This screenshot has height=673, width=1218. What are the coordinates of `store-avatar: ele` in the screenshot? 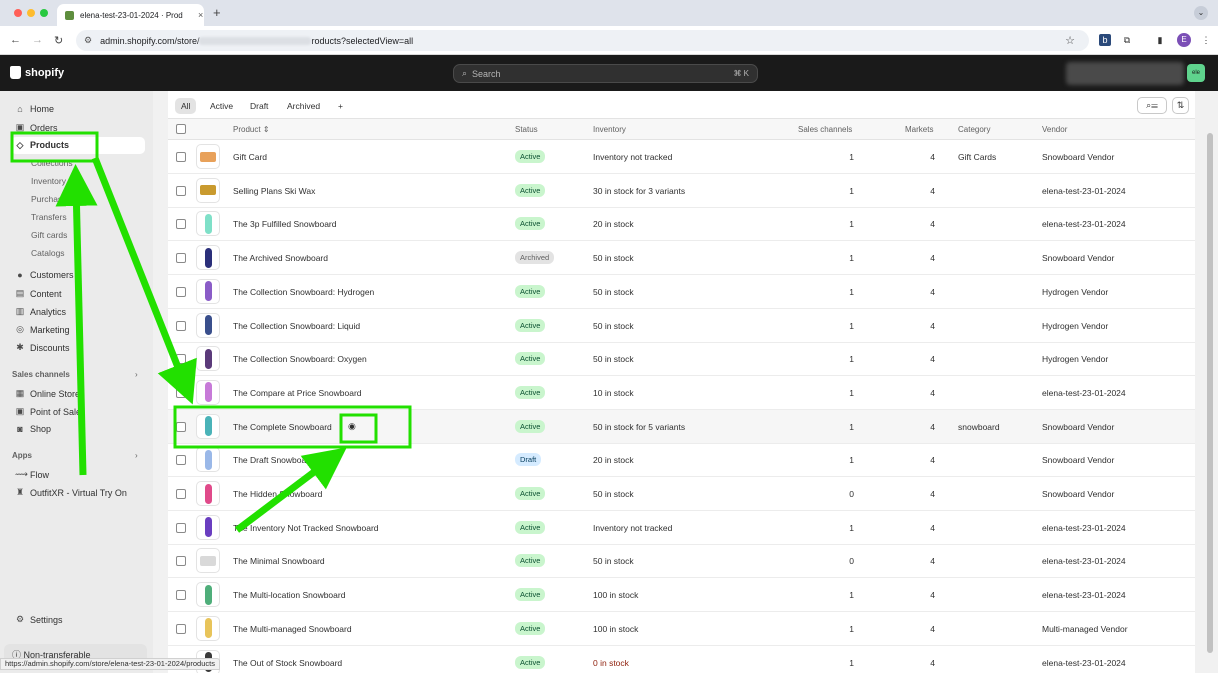 It's located at (1196, 73).